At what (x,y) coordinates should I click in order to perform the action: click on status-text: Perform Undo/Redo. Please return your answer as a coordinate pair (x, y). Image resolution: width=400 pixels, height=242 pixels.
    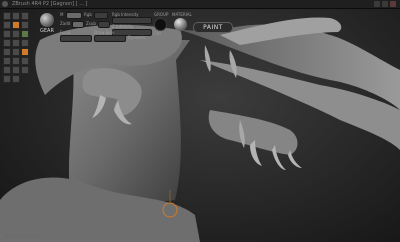
    Looking at the image, I should click on (23, 235).